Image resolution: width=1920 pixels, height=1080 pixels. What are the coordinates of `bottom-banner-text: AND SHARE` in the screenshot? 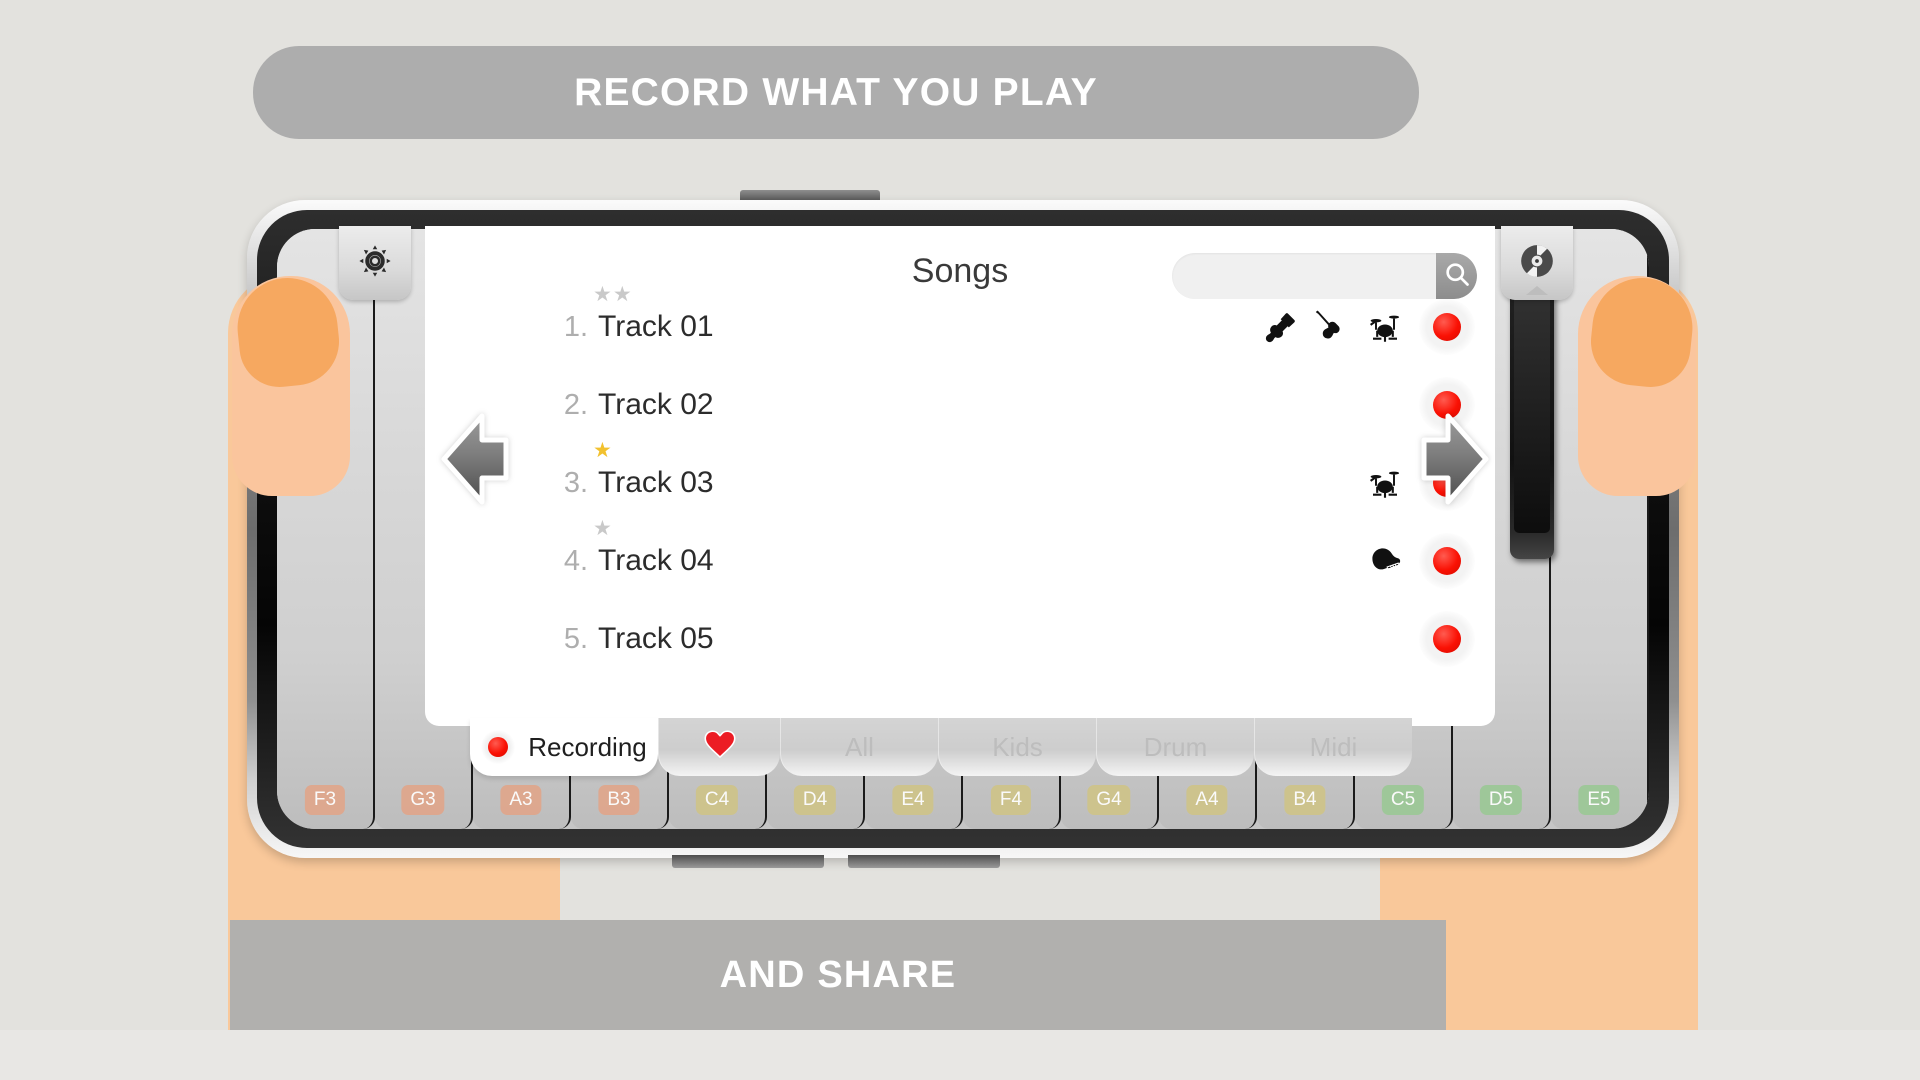 It's located at (838, 974).